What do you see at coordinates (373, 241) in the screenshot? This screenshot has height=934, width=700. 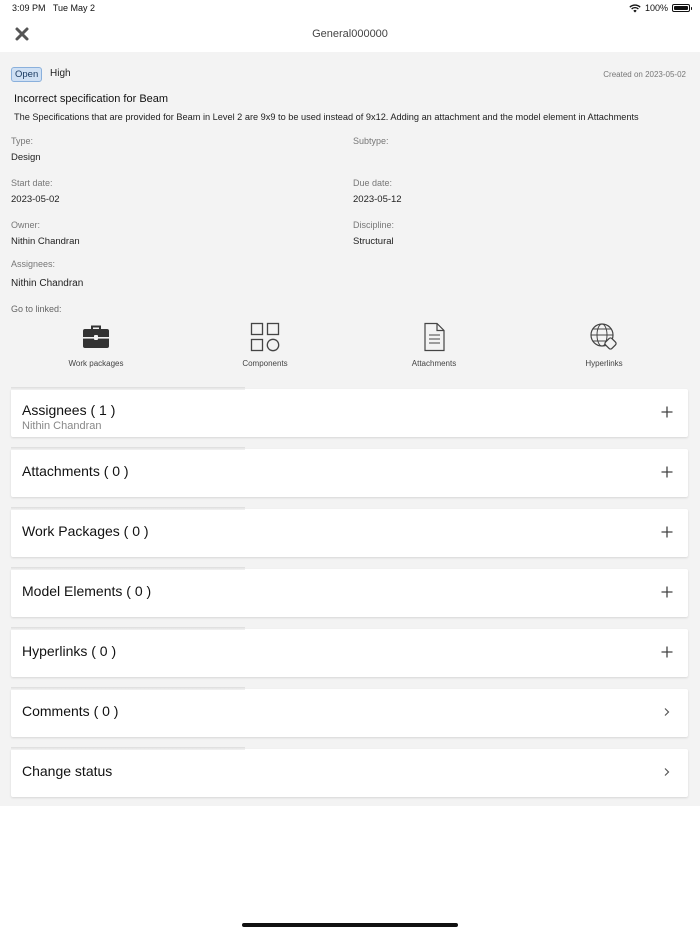 I see `discipline-value: Structural` at bounding box center [373, 241].